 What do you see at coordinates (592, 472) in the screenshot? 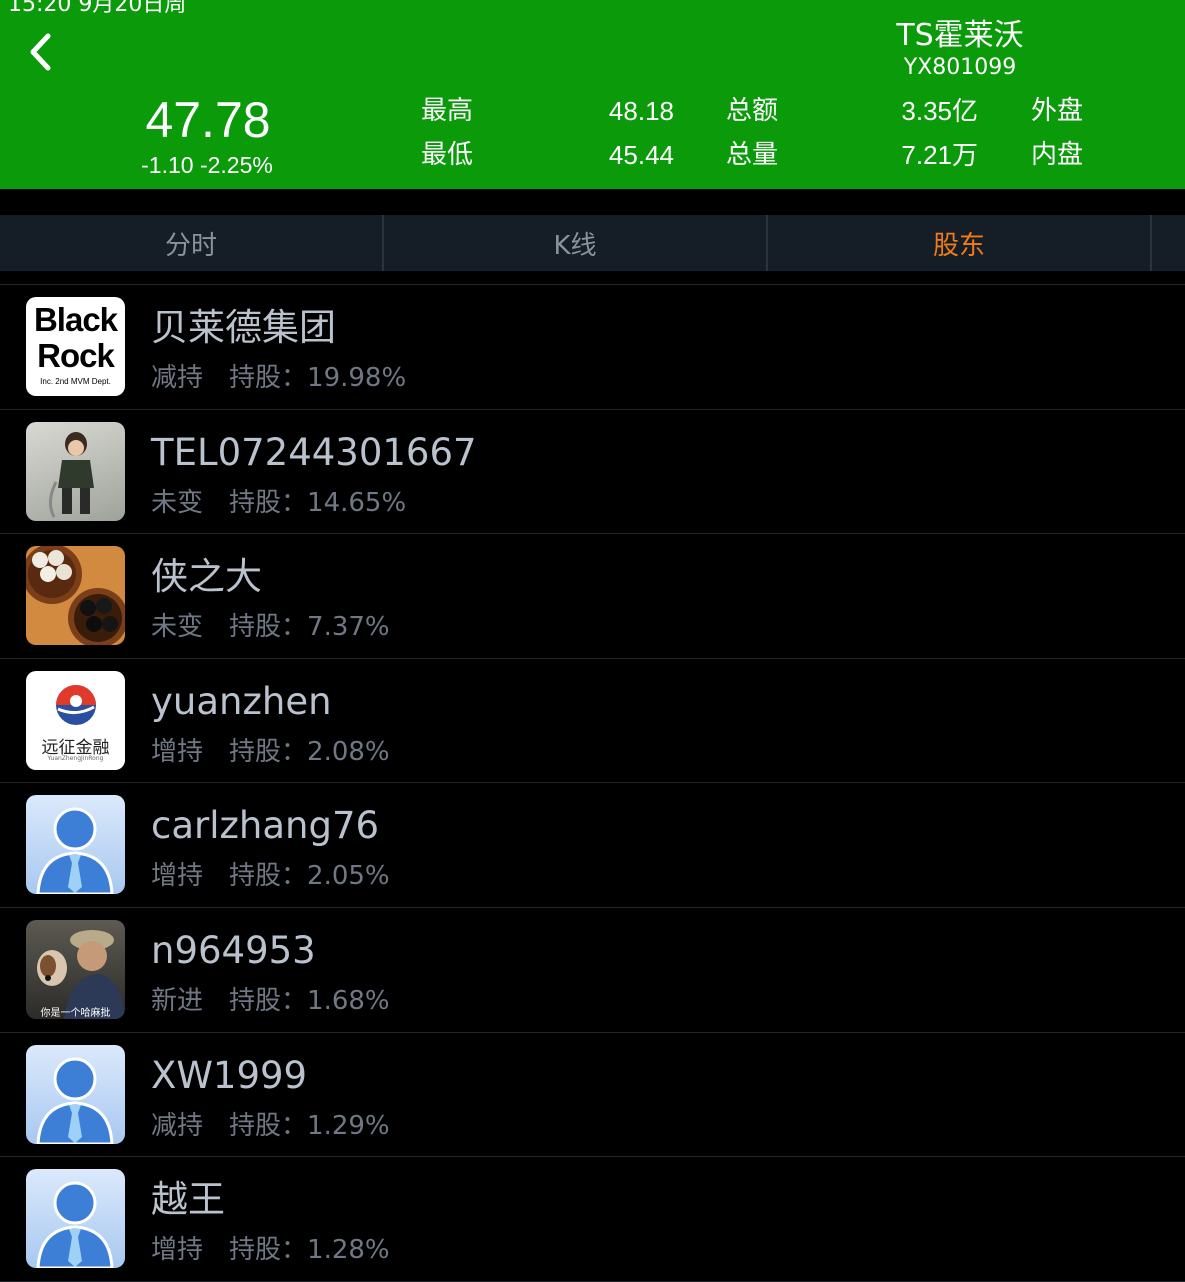
I see `shareholder-row: TEL07244301667 未变 持股：14.65%` at bounding box center [592, 472].